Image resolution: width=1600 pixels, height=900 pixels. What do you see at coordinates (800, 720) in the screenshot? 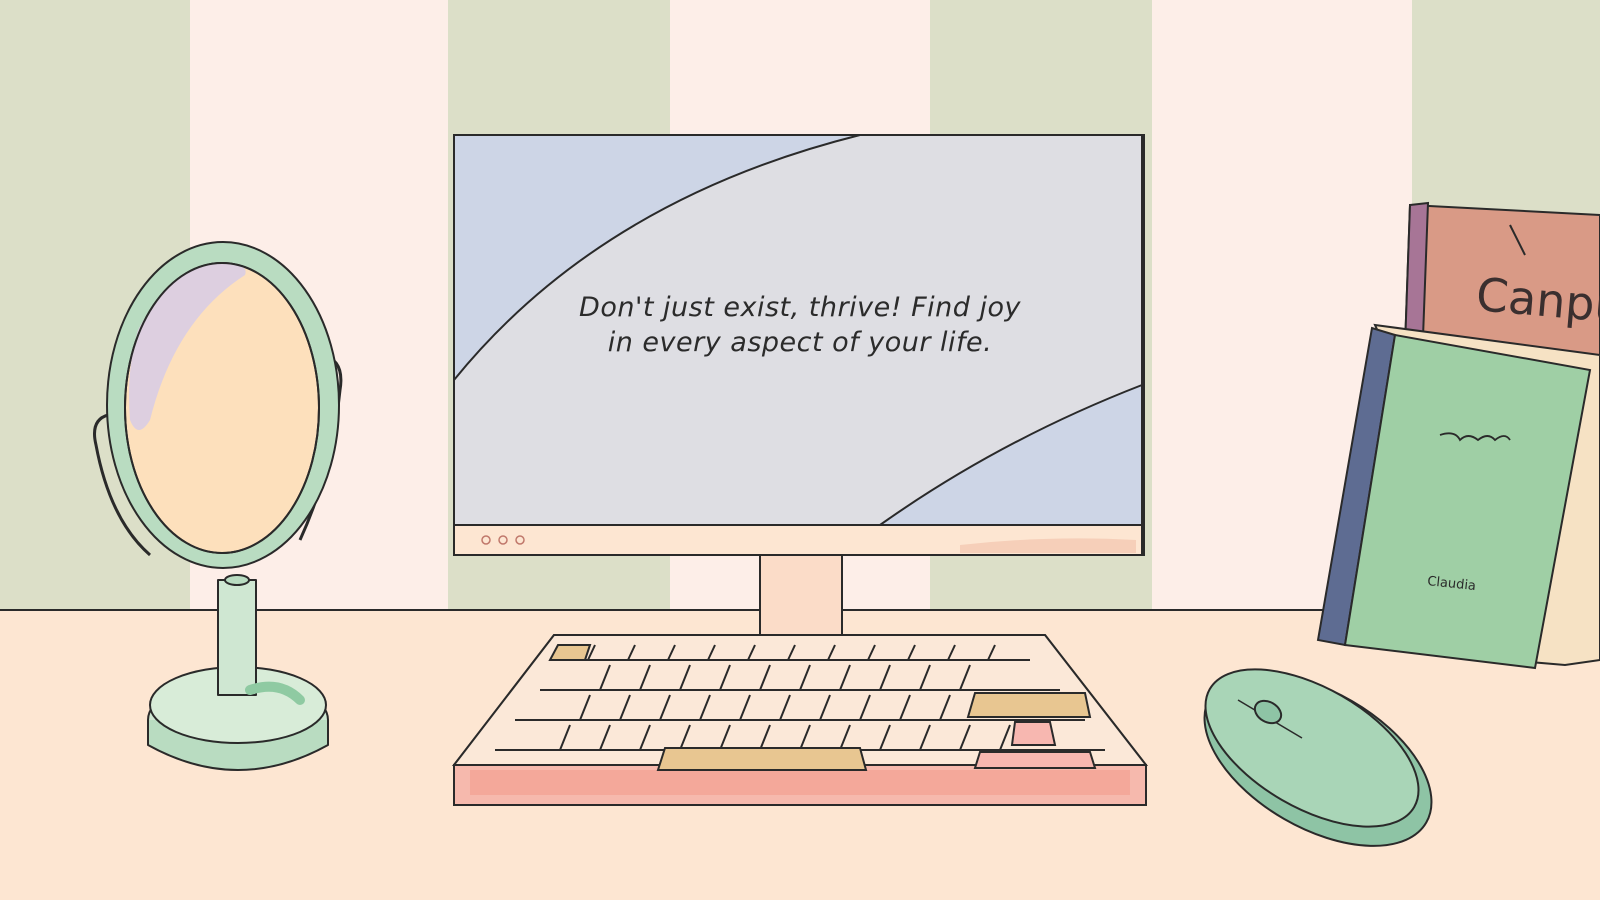
I see `keyboard-icon` at bounding box center [800, 720].